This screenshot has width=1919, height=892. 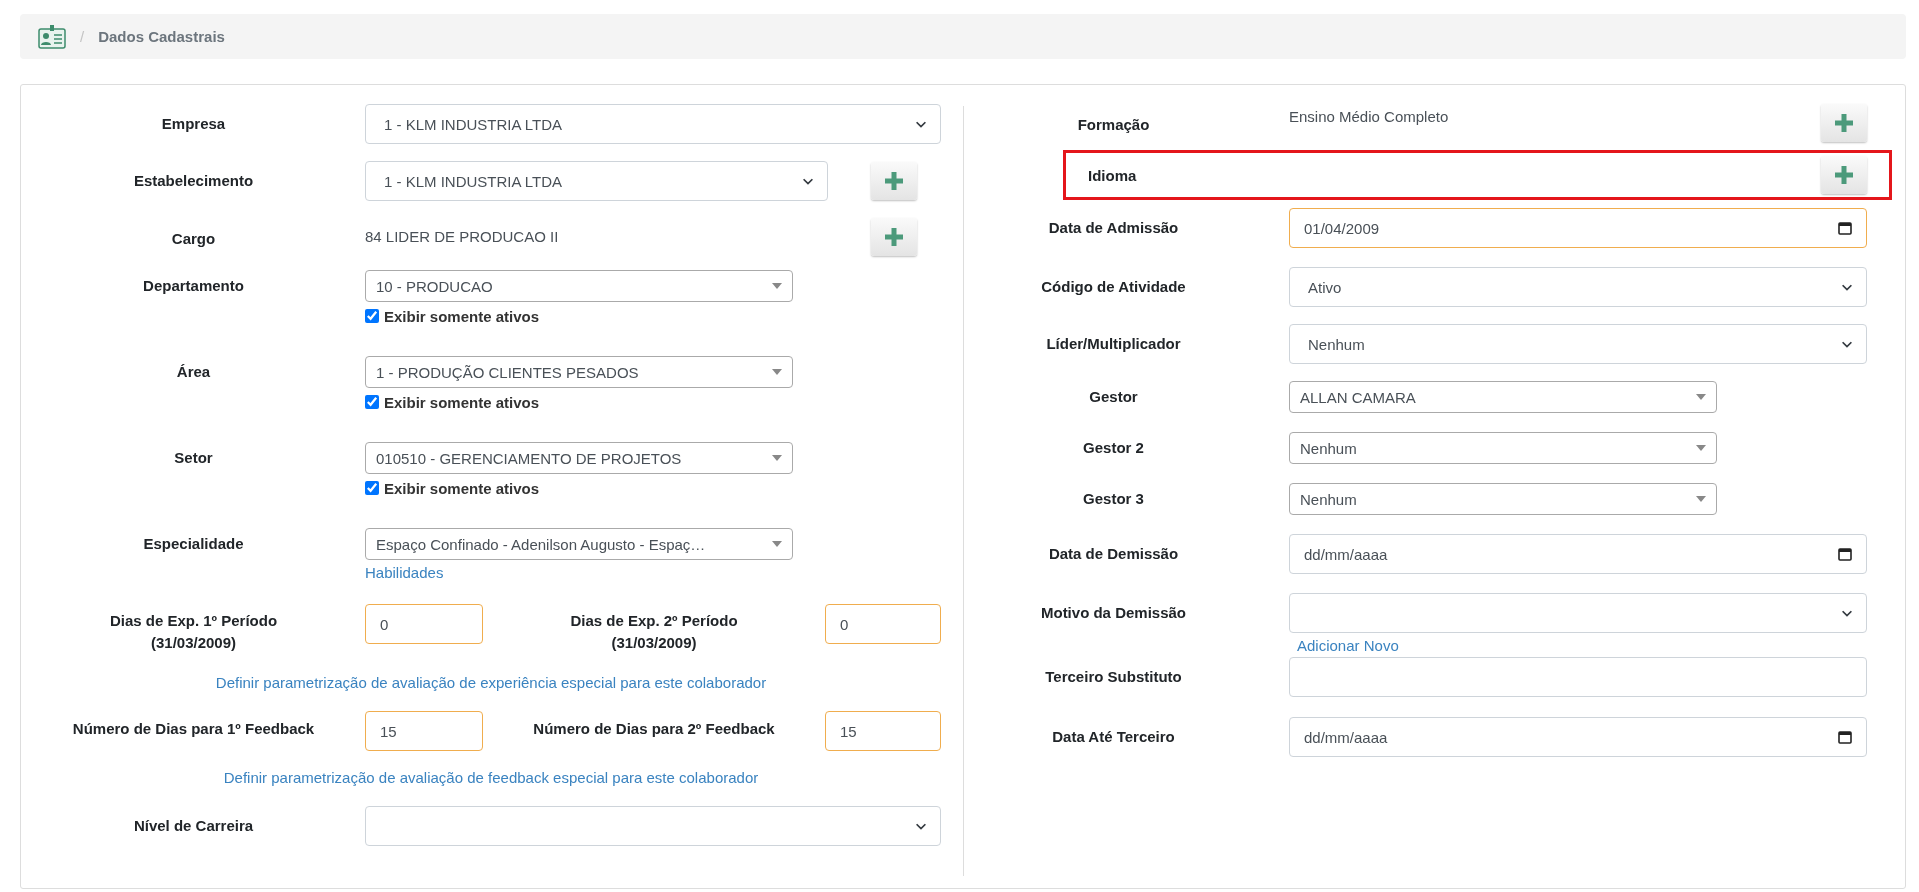 I want to click on parameter-link: Definir parametrização de avaliação de experiência especial para este colaborador, so click(x=491, y=682).